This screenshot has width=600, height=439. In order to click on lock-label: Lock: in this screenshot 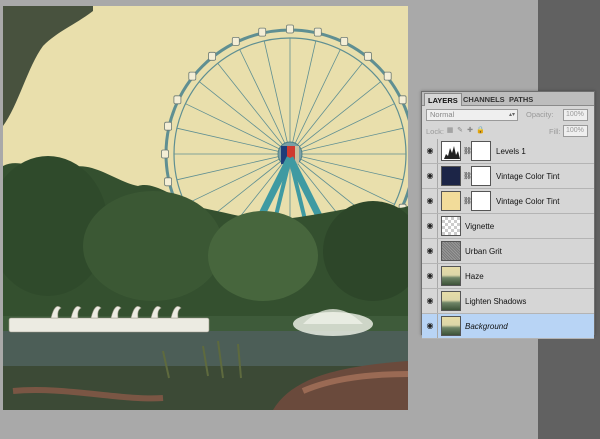, I will do `click(435, 131)`.